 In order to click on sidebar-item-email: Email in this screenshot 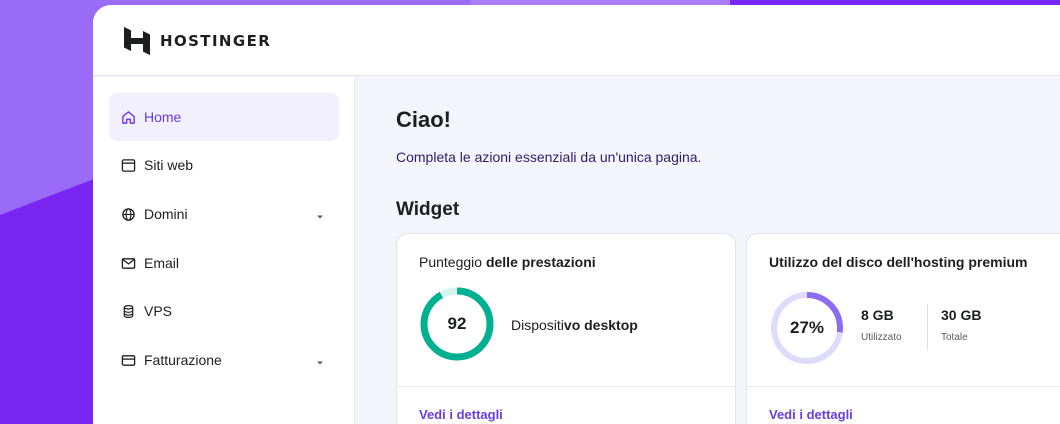, I will do `click(224, 263)`.